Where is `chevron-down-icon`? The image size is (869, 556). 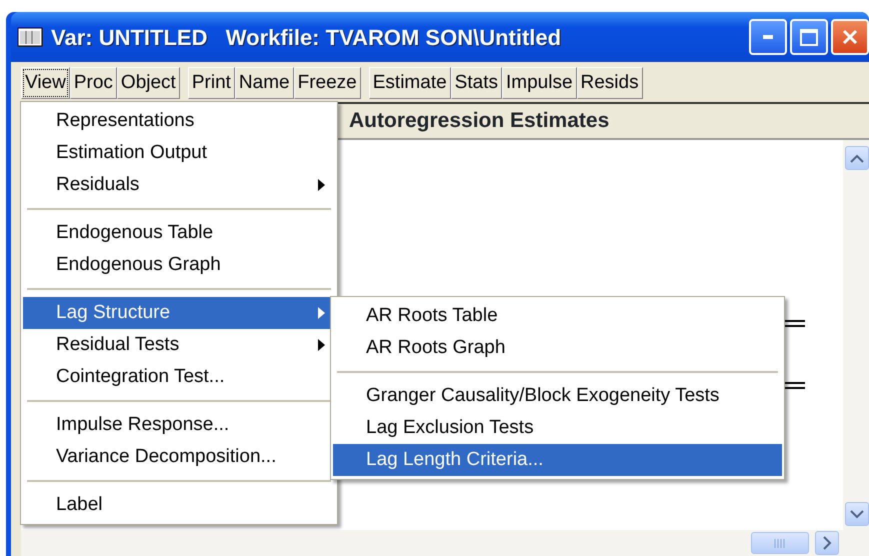 chevron-down-icon is located at coordinates (857, 514).